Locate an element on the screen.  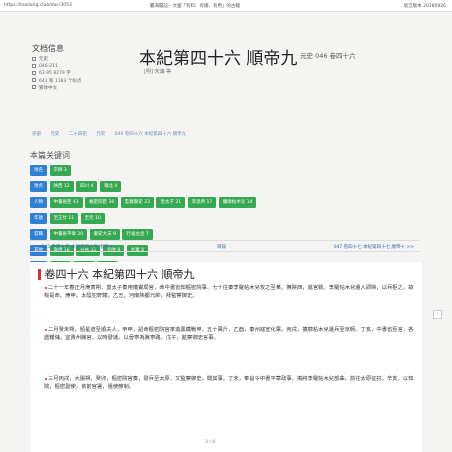
language-icon is located at coordinates (34, 87).